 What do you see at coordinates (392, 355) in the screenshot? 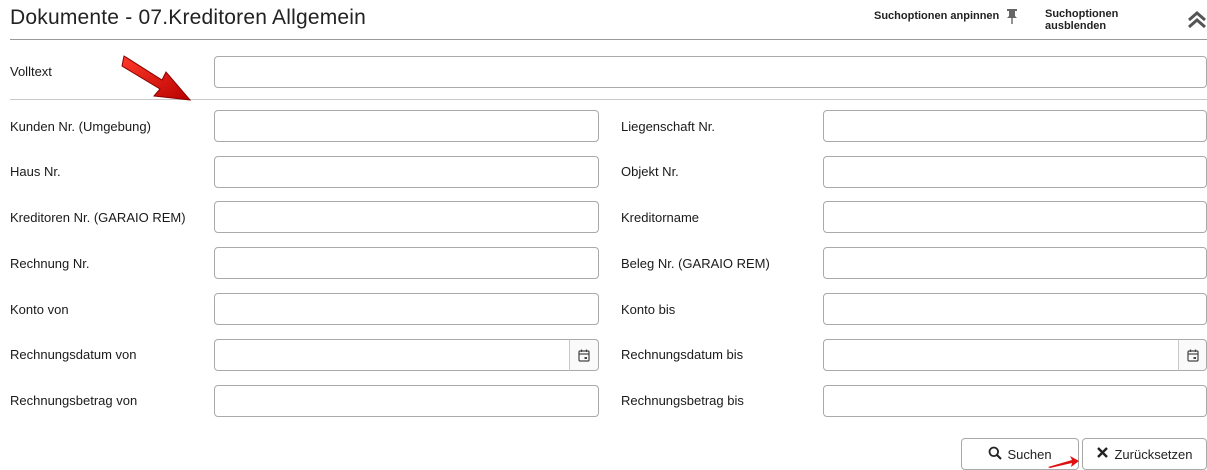
I see `rechnungsdatum-von-input` at bounding box center [392, 355].